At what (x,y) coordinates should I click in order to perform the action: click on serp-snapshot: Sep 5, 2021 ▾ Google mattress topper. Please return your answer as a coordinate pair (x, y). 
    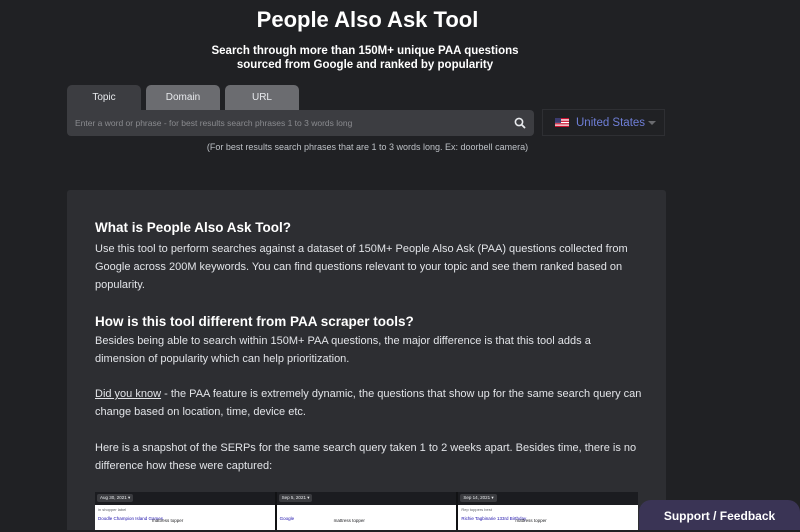
    Looking at the image, I should click on (366, 511).